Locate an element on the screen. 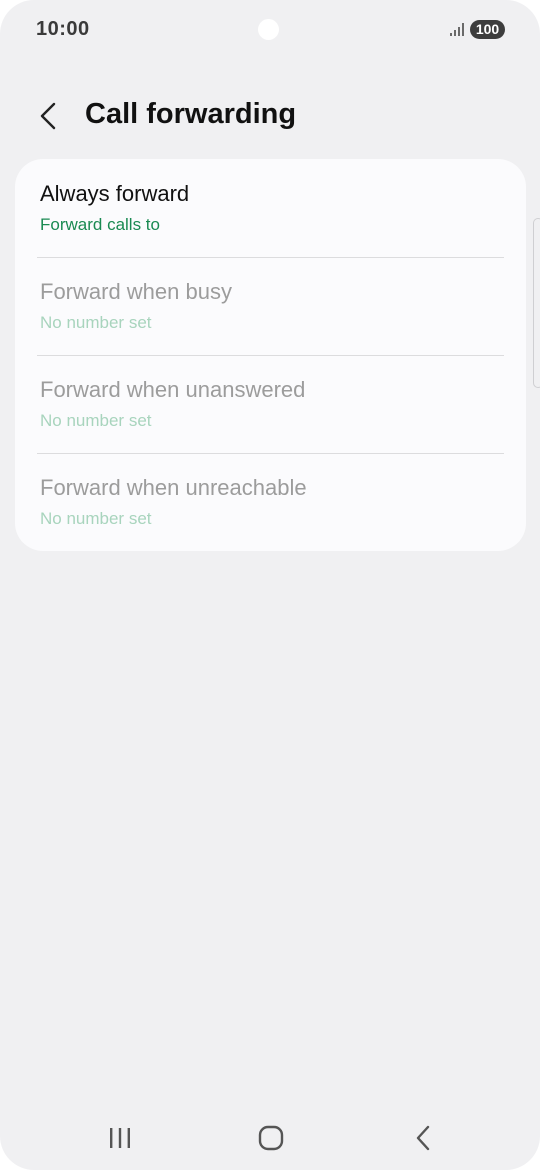 The height and width of the screenshot is (1170, 540). option-forward-when-busy: Forward when busy No number set is located at coordinates (270, 306).